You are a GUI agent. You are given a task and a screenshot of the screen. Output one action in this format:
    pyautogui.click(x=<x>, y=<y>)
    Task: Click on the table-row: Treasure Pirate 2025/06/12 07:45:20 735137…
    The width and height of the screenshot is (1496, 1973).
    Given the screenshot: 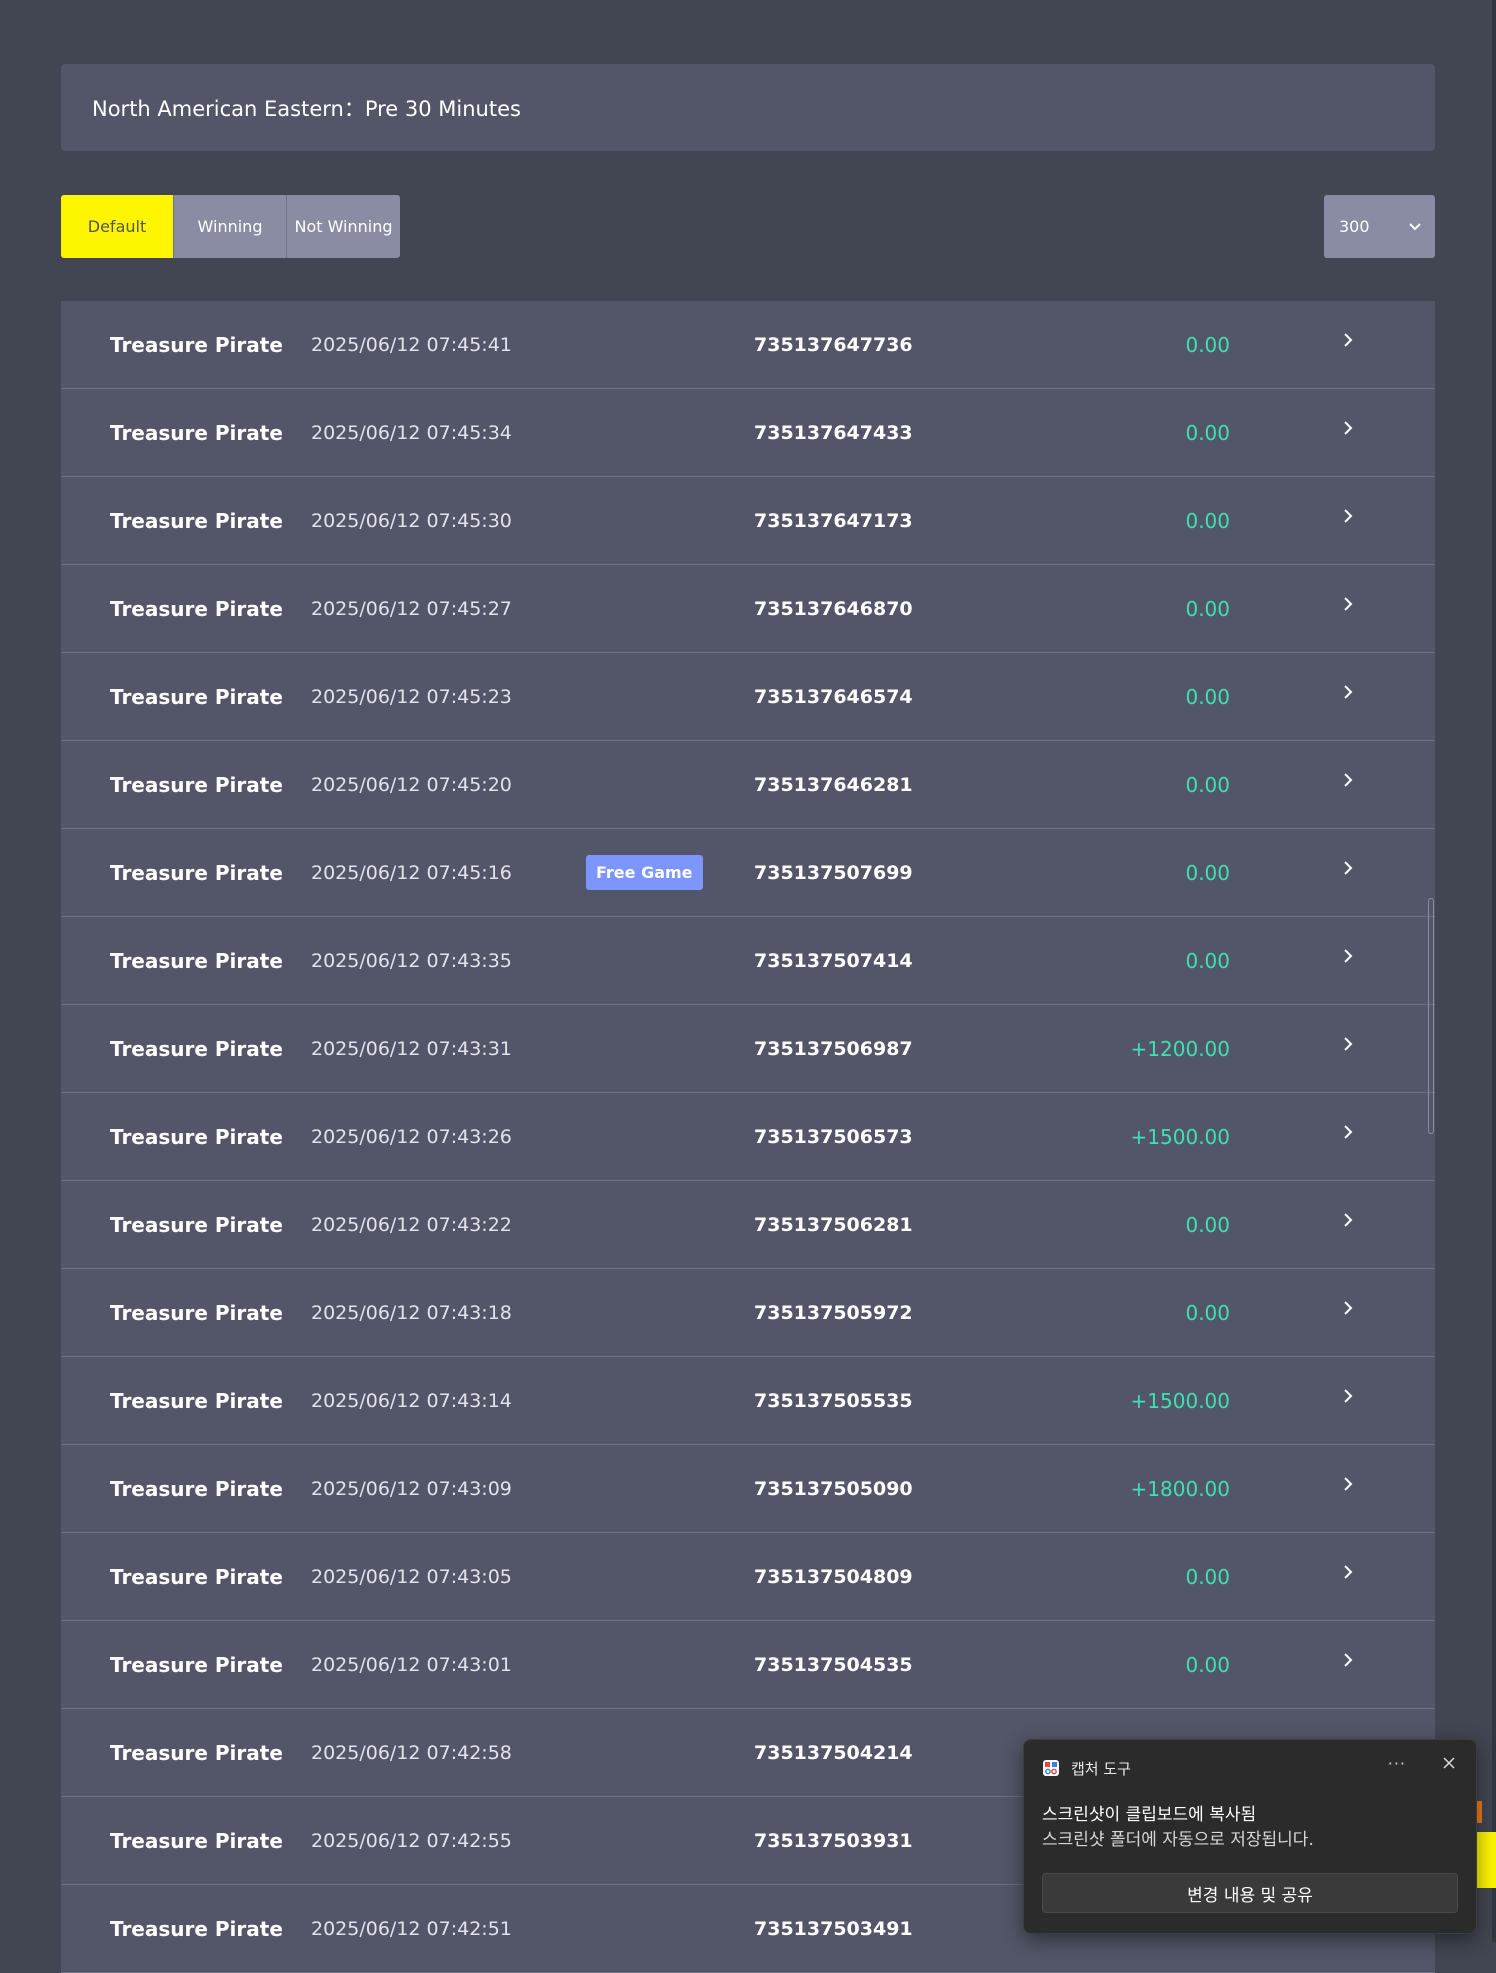 What is the action you would take?
    pyautogui.click(x=748, y=785)
    